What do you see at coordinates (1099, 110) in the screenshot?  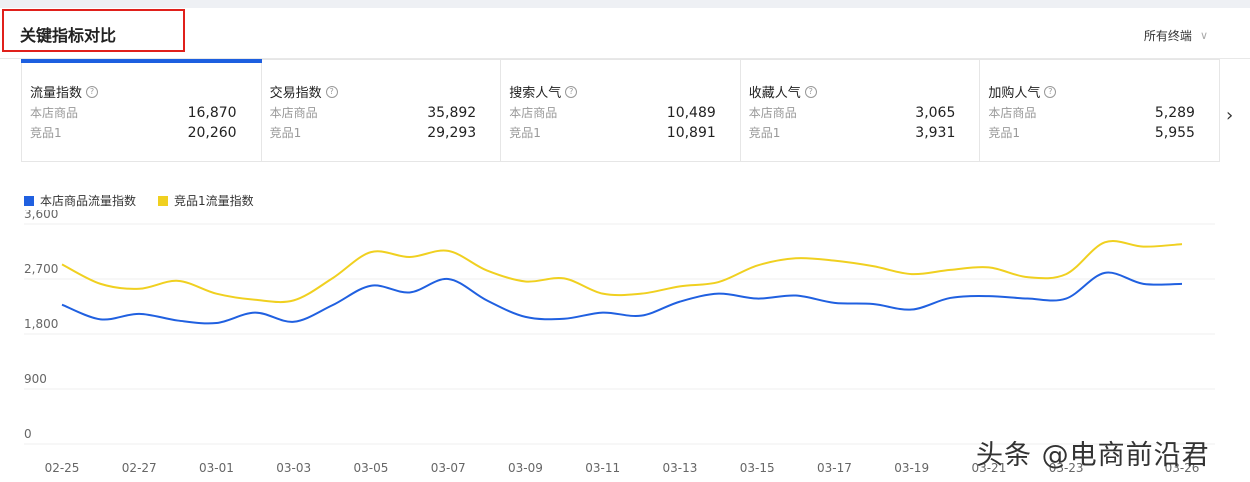 I see `metric-card-cart: 加购人气? 本店商品 5,289 竞品1 5,955` at bounding box center [1099, 110].